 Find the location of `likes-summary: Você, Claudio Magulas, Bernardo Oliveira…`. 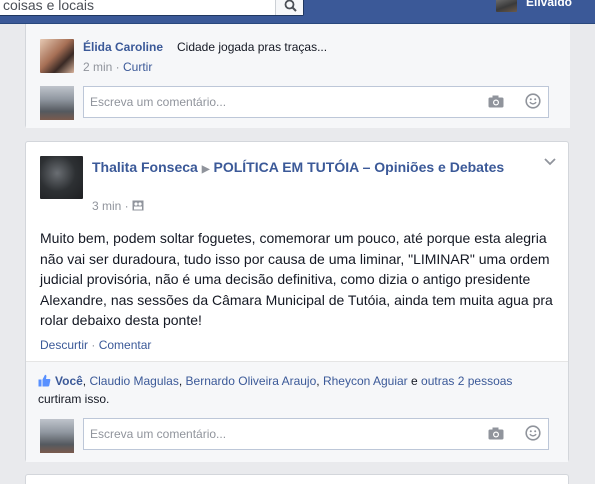

likes-summary: Você, Claudio Magulas, Bernardo Oliveira… is located at coordinates (275, 390).